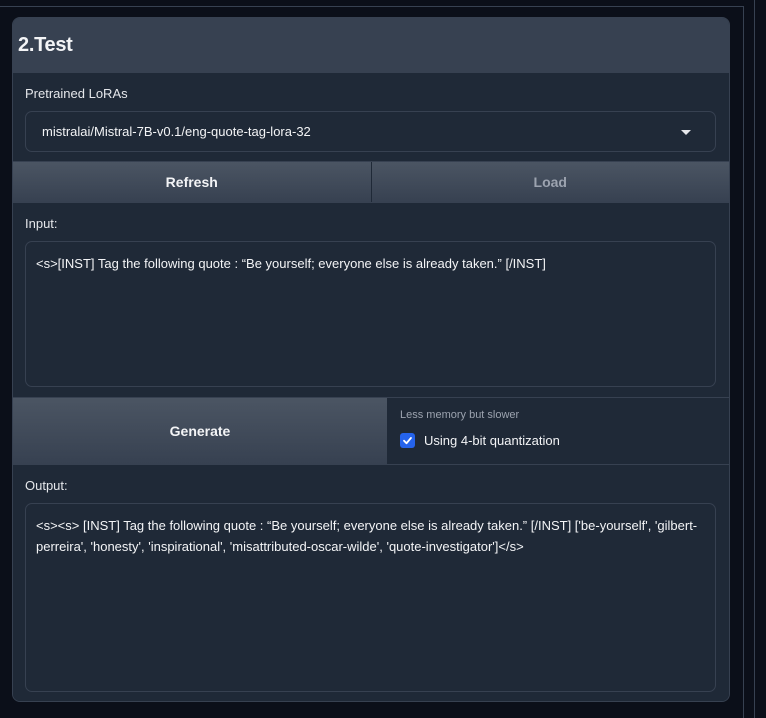 This screenshot has width=766, height=718. What do you see at coordinates (192, 182) in the screenshot?
I see `refresh-button: Refresh` at bounding box center [192, 182].